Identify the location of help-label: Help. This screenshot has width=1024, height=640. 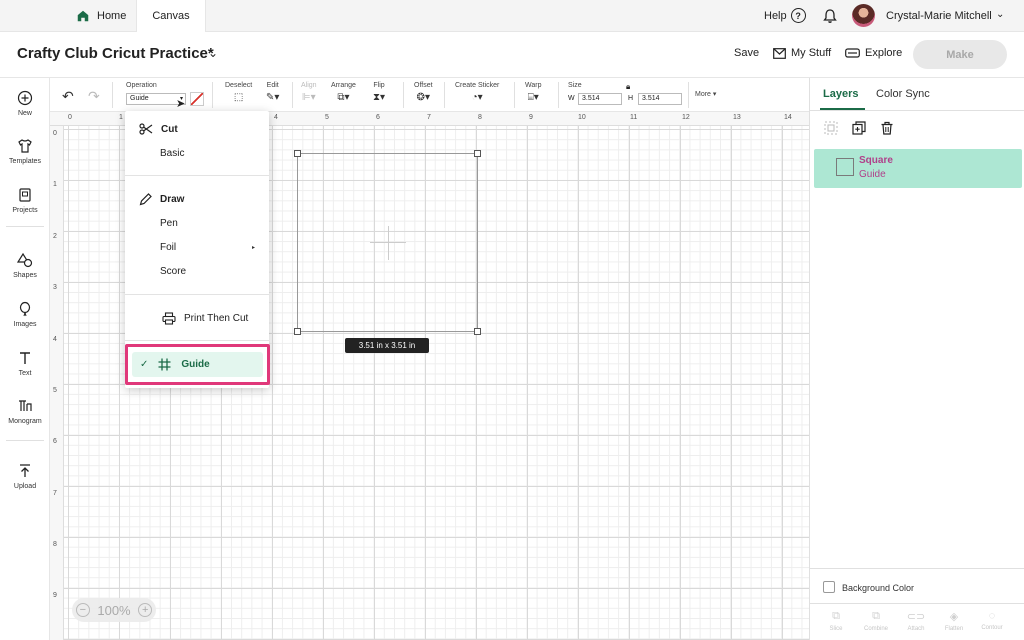
(775, 15).